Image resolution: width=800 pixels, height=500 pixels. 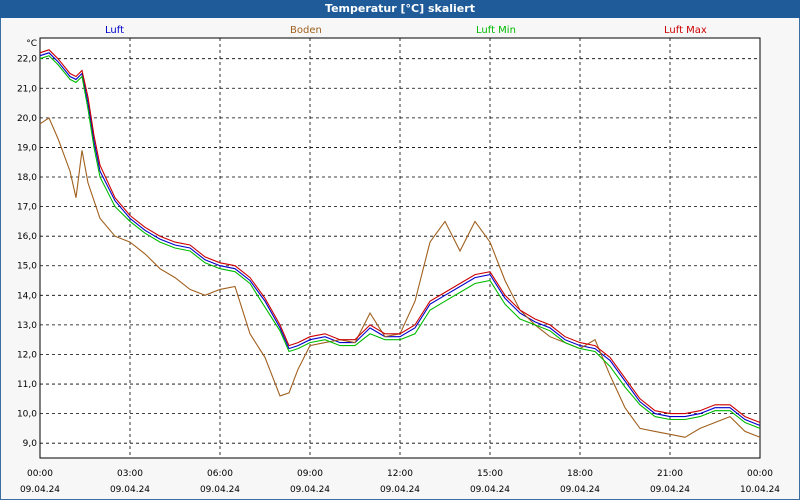 I want to click on y-tick-label: 20,0, so click(x=27, y=119).